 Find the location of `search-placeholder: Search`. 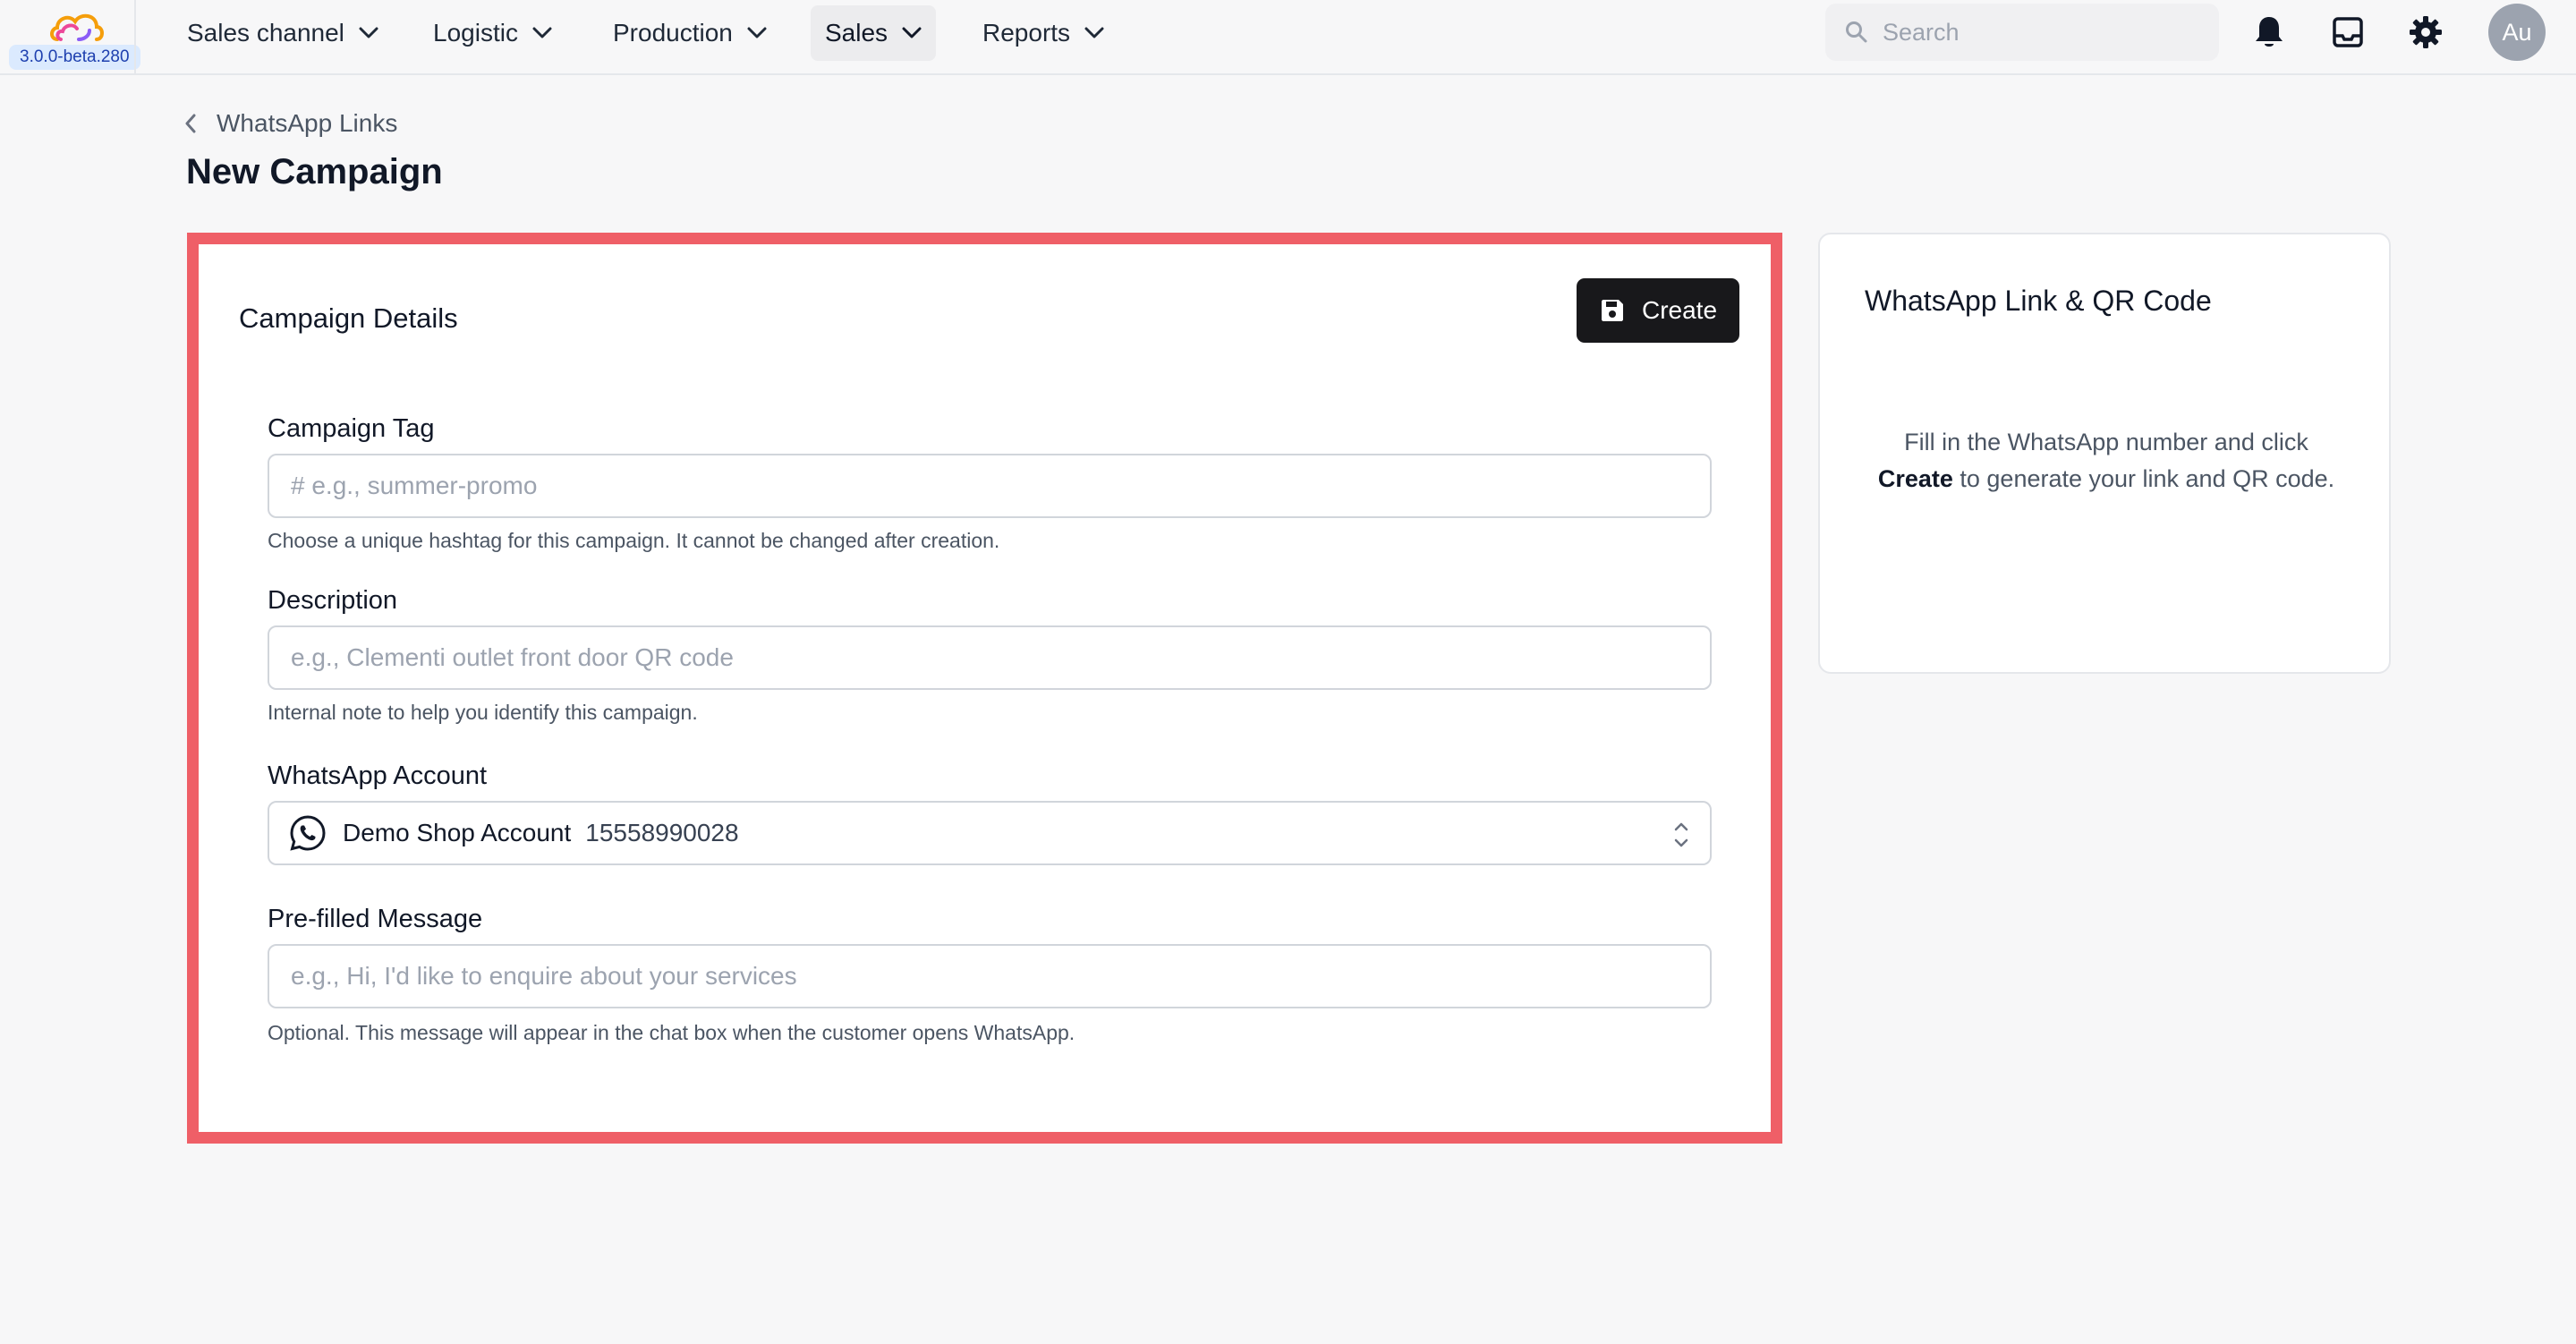

search-placeholder: Search is located at coordinates (1921, 32).